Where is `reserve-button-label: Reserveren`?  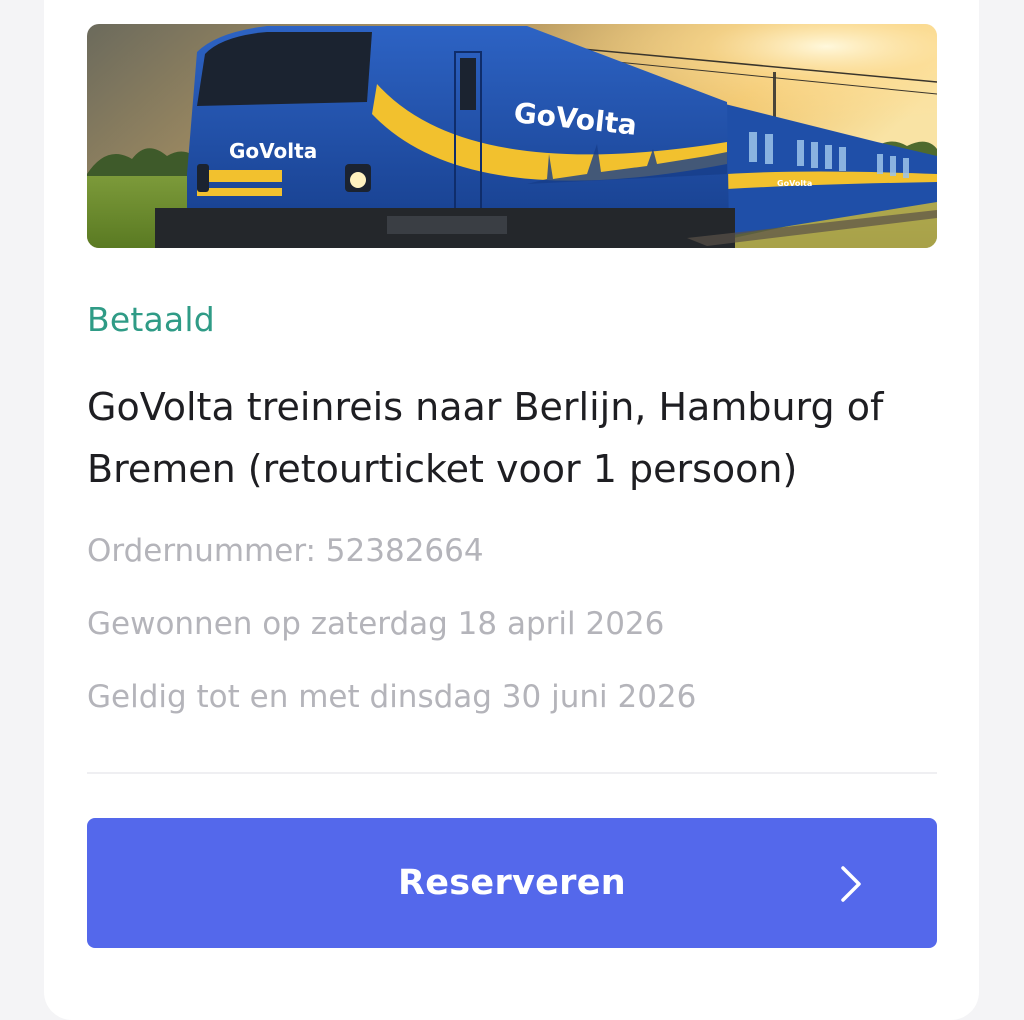
reserve-button-label: Reserveren is located at coordinates (512, 883).